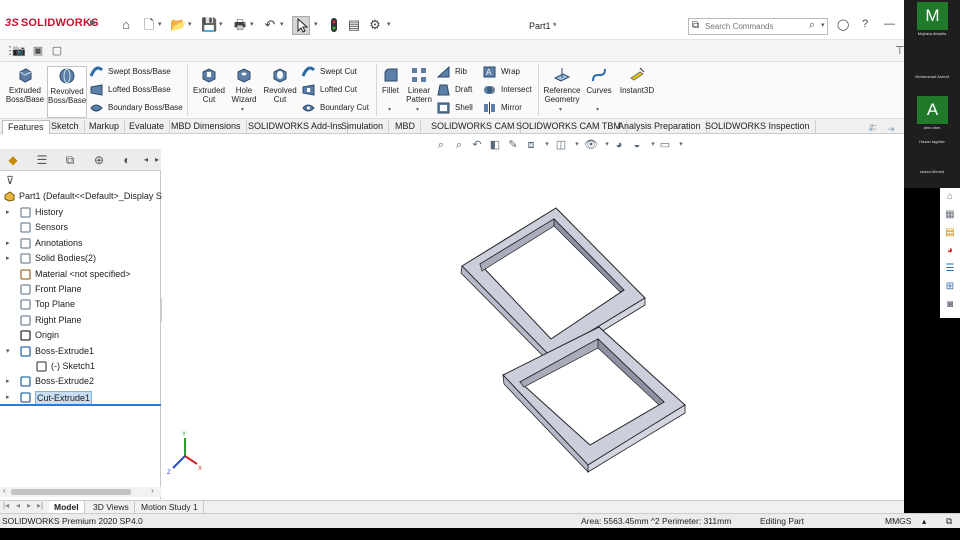 Image resolution: width=960 pixels, height=540 pixels. What do you see at coordinates (127, 160) in the screenshot?
I see `display-manager-tab-icon: ◐` at bounding box center [127, 160].